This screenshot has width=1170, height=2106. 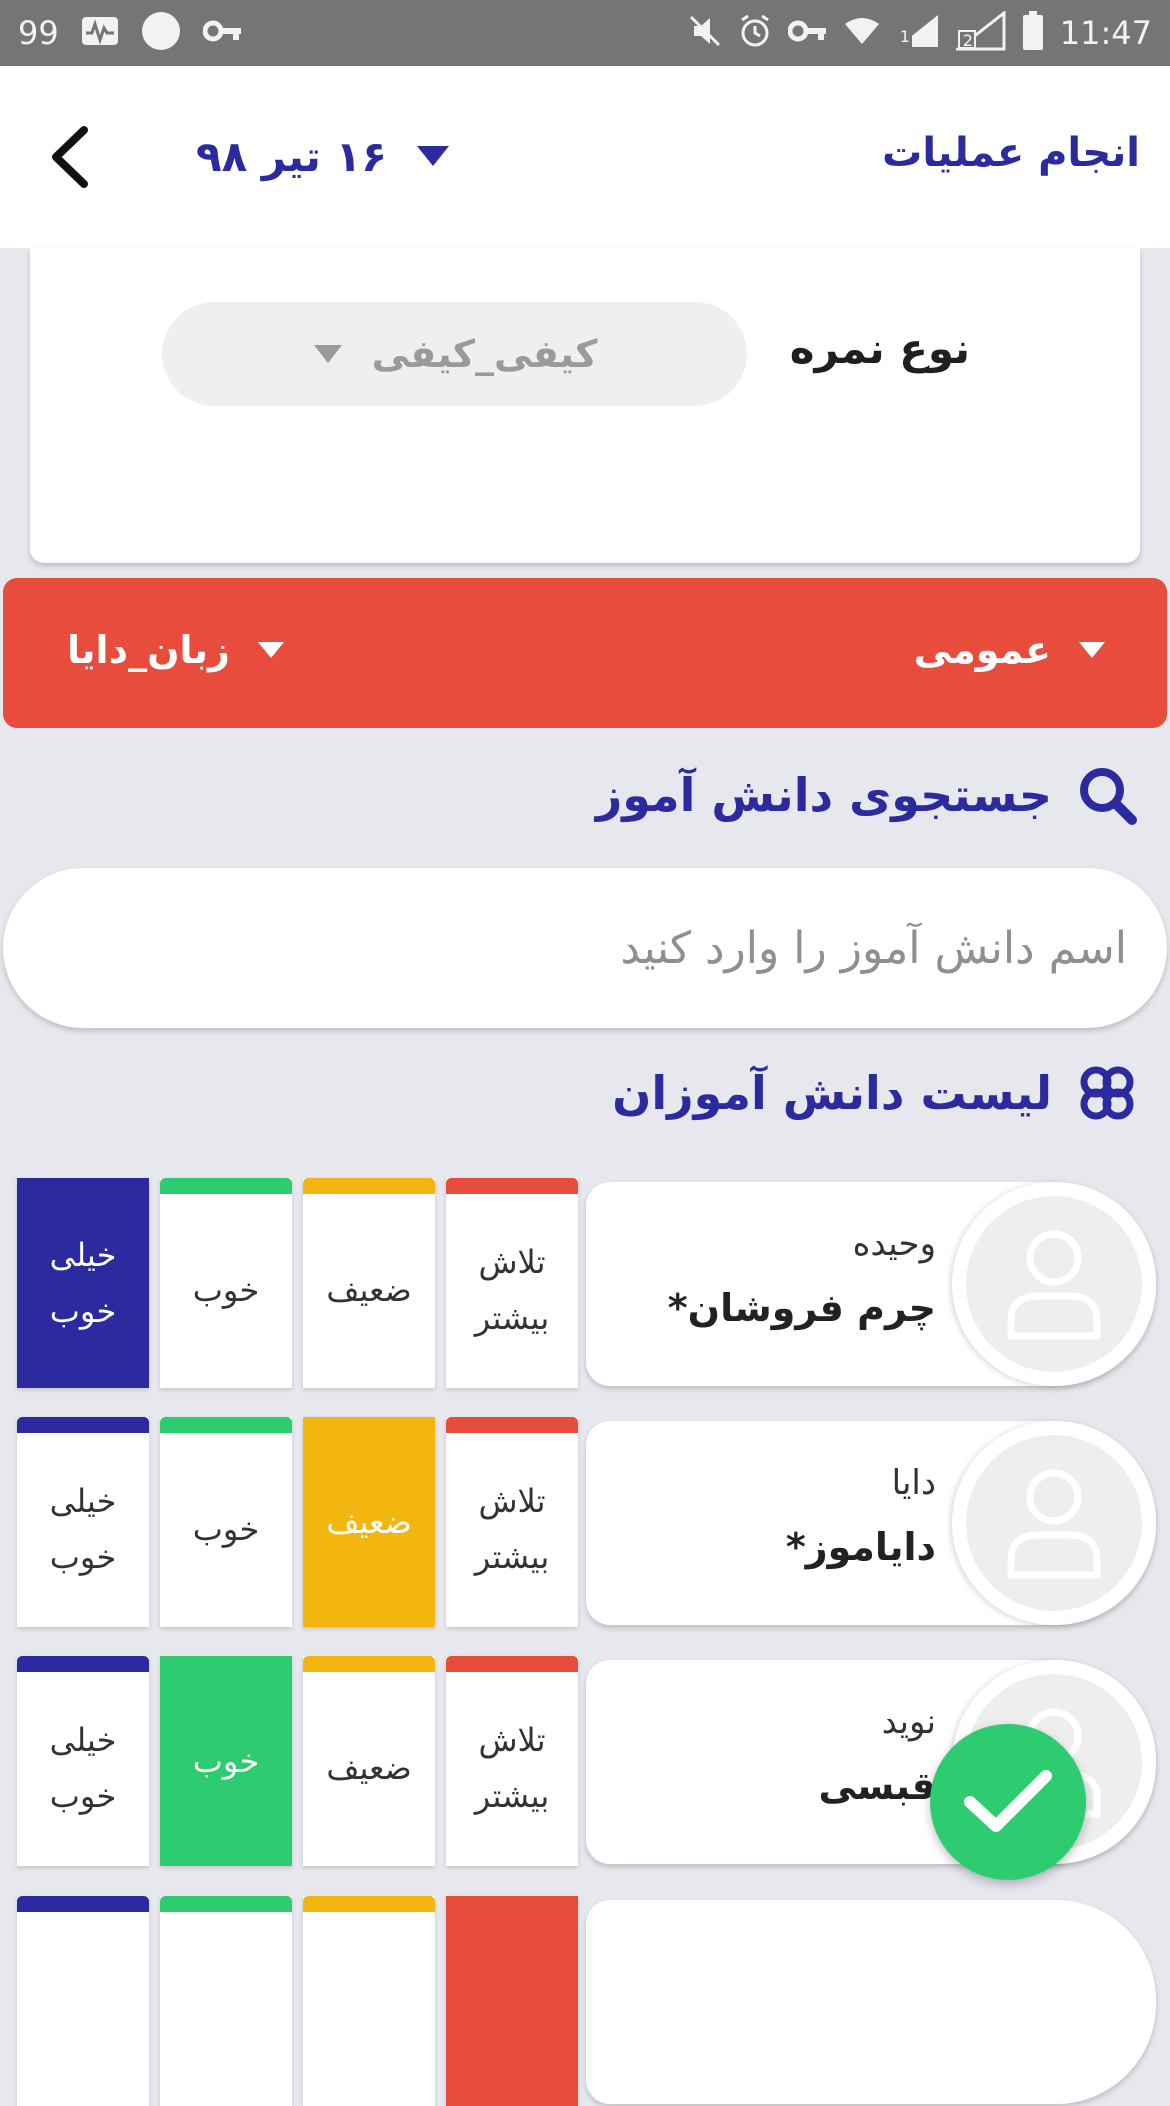 What do you see at coordinates (705, 33) in the screenshot?
I see `mute-icon` at bounding box center [705, 33].